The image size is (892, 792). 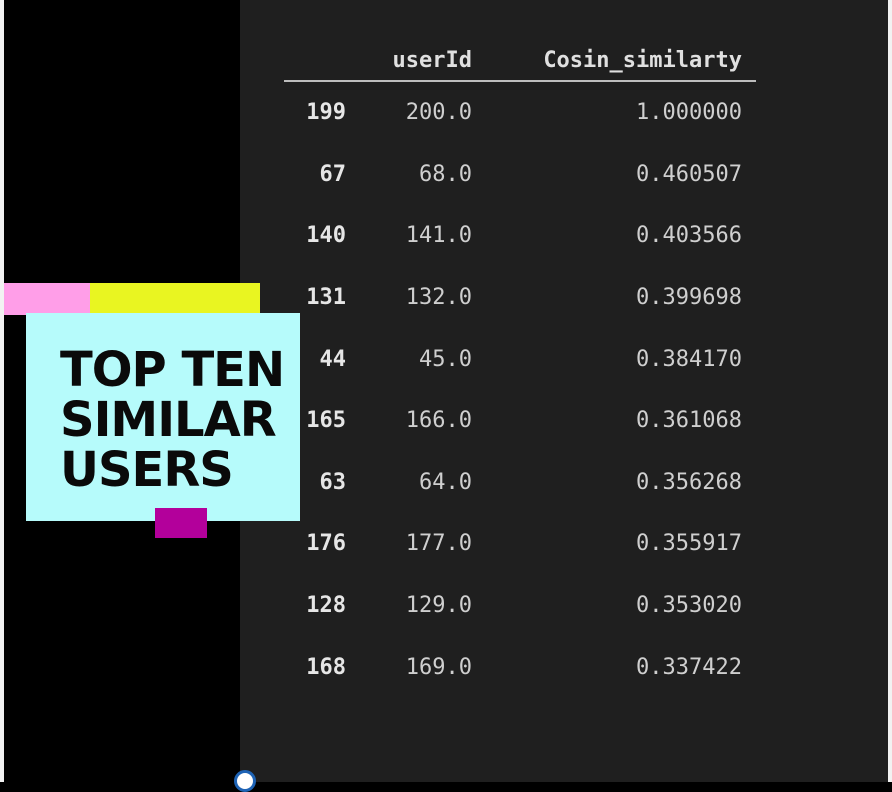 What do you see at coordinates (168, 420) in the screenshot?
I see `note-title-line: SIMILAR` at bounding box center [168, 420].